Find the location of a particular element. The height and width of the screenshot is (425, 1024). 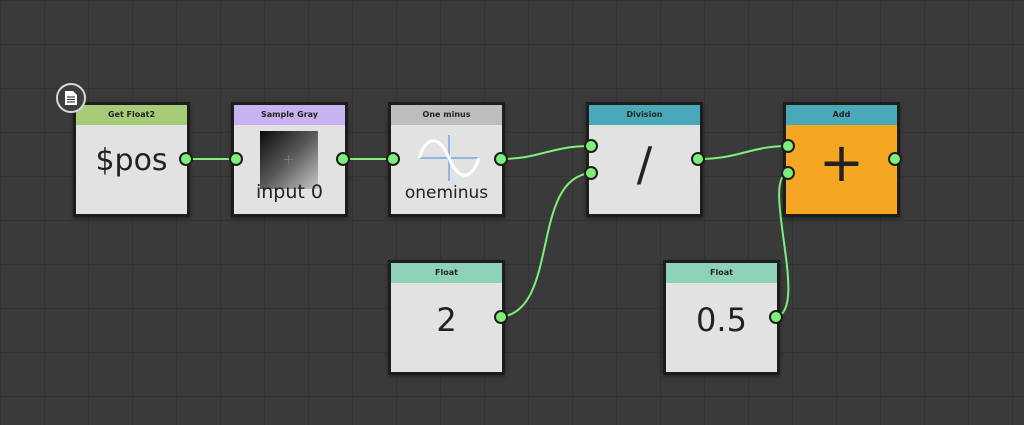

node-body: oneminus is located at coordinates (446, 169).